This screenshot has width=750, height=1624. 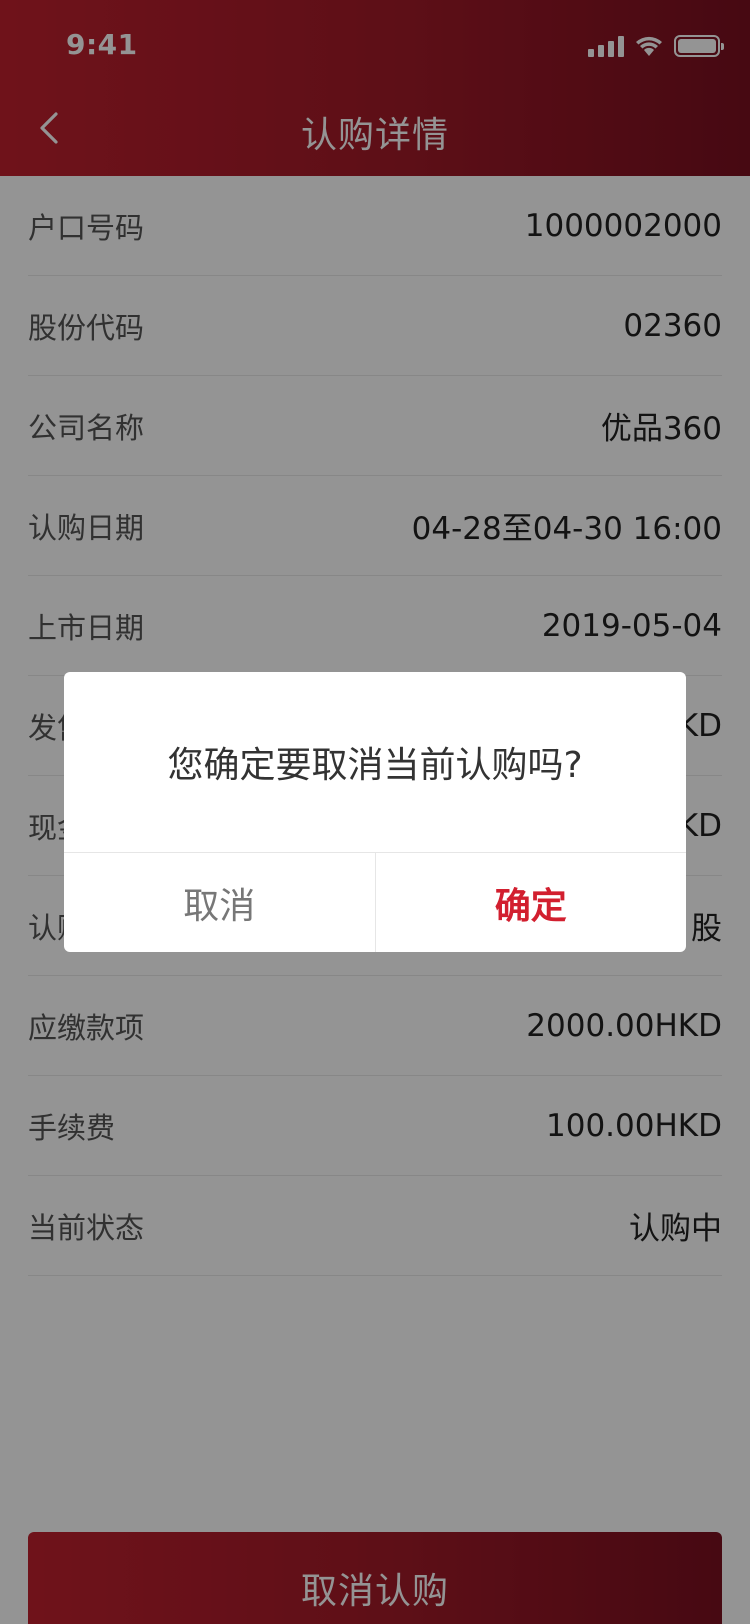 I want to click on dialog-cancel-button: 取消, so click(x=220, y=902).